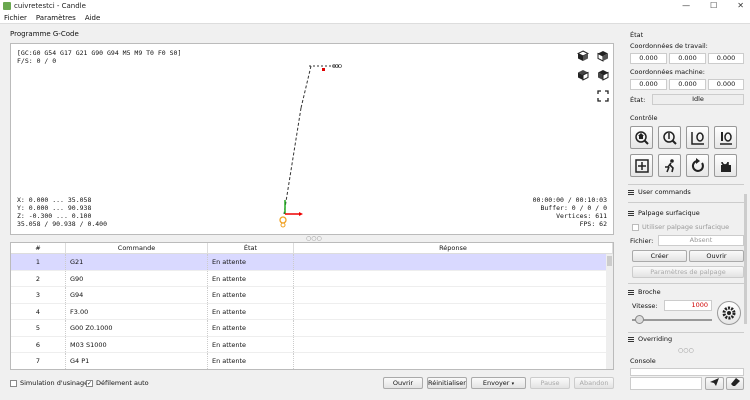 This screenshot has height=400, width=750. Describe the element at coordinates (323, 69) in the screenshot. I see `toolpath-marker` at that location.